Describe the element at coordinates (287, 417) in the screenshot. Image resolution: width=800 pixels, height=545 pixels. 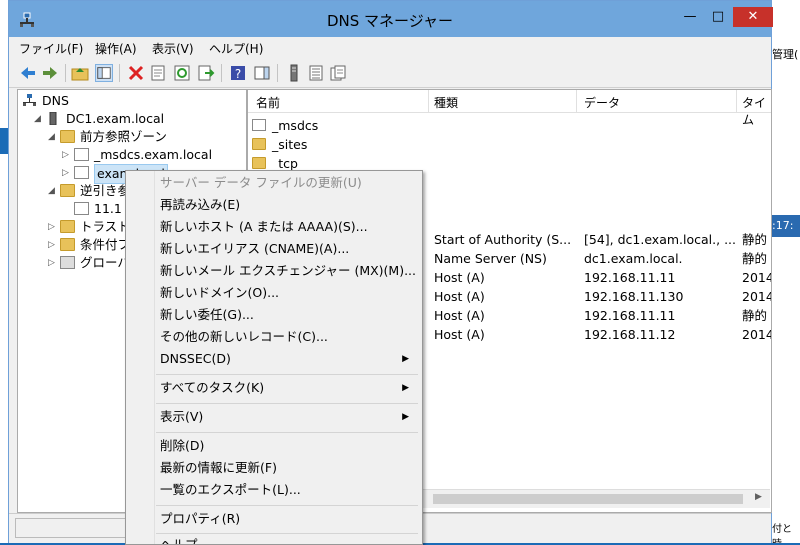
I see `menu-item-view: 表示(V) ▶` at that location.